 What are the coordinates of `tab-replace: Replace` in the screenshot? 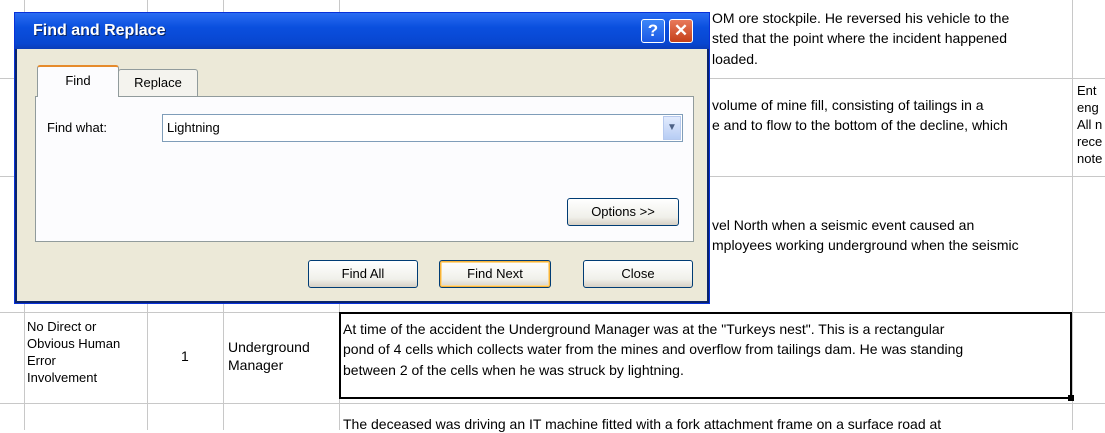 It's located at (158, 83).